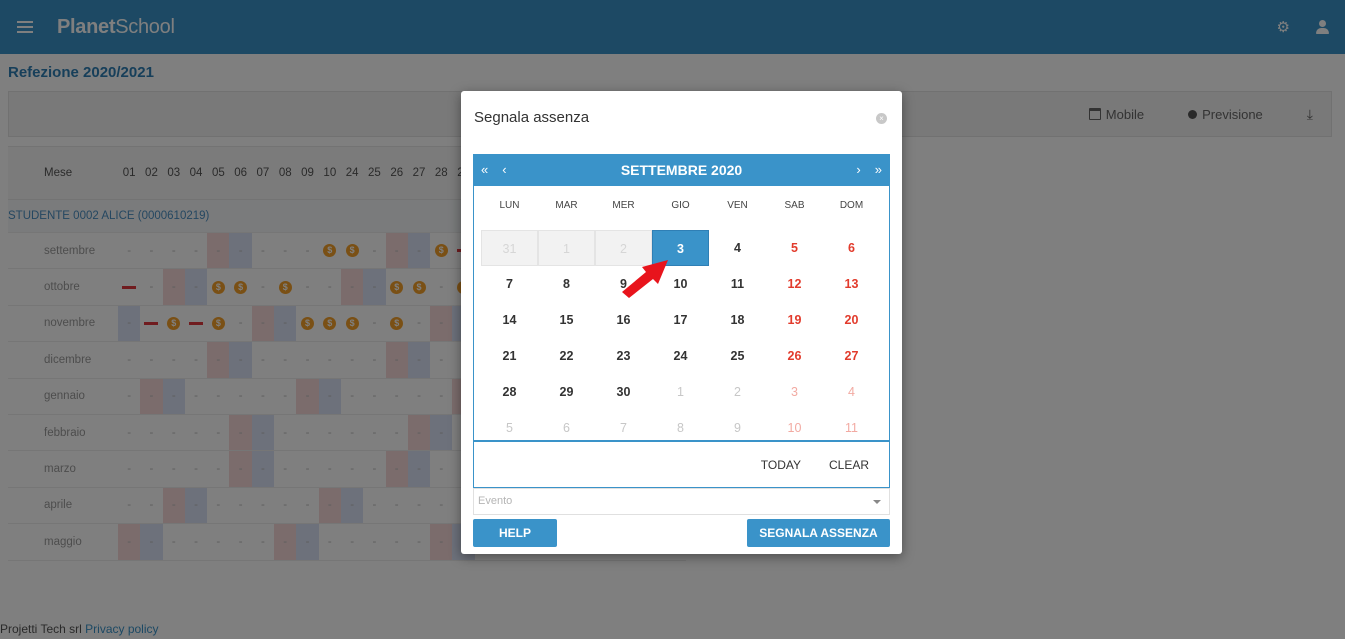  I want to click on calendar-day: 11, so click(737, 284).